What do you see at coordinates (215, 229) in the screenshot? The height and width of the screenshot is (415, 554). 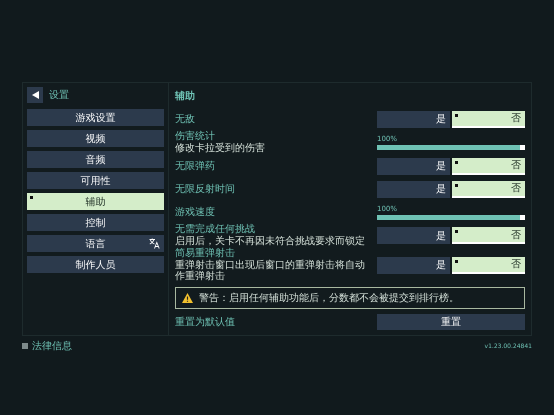 I see `setting-label: 无需完成任何挑战` at bounding box center [215, 229].